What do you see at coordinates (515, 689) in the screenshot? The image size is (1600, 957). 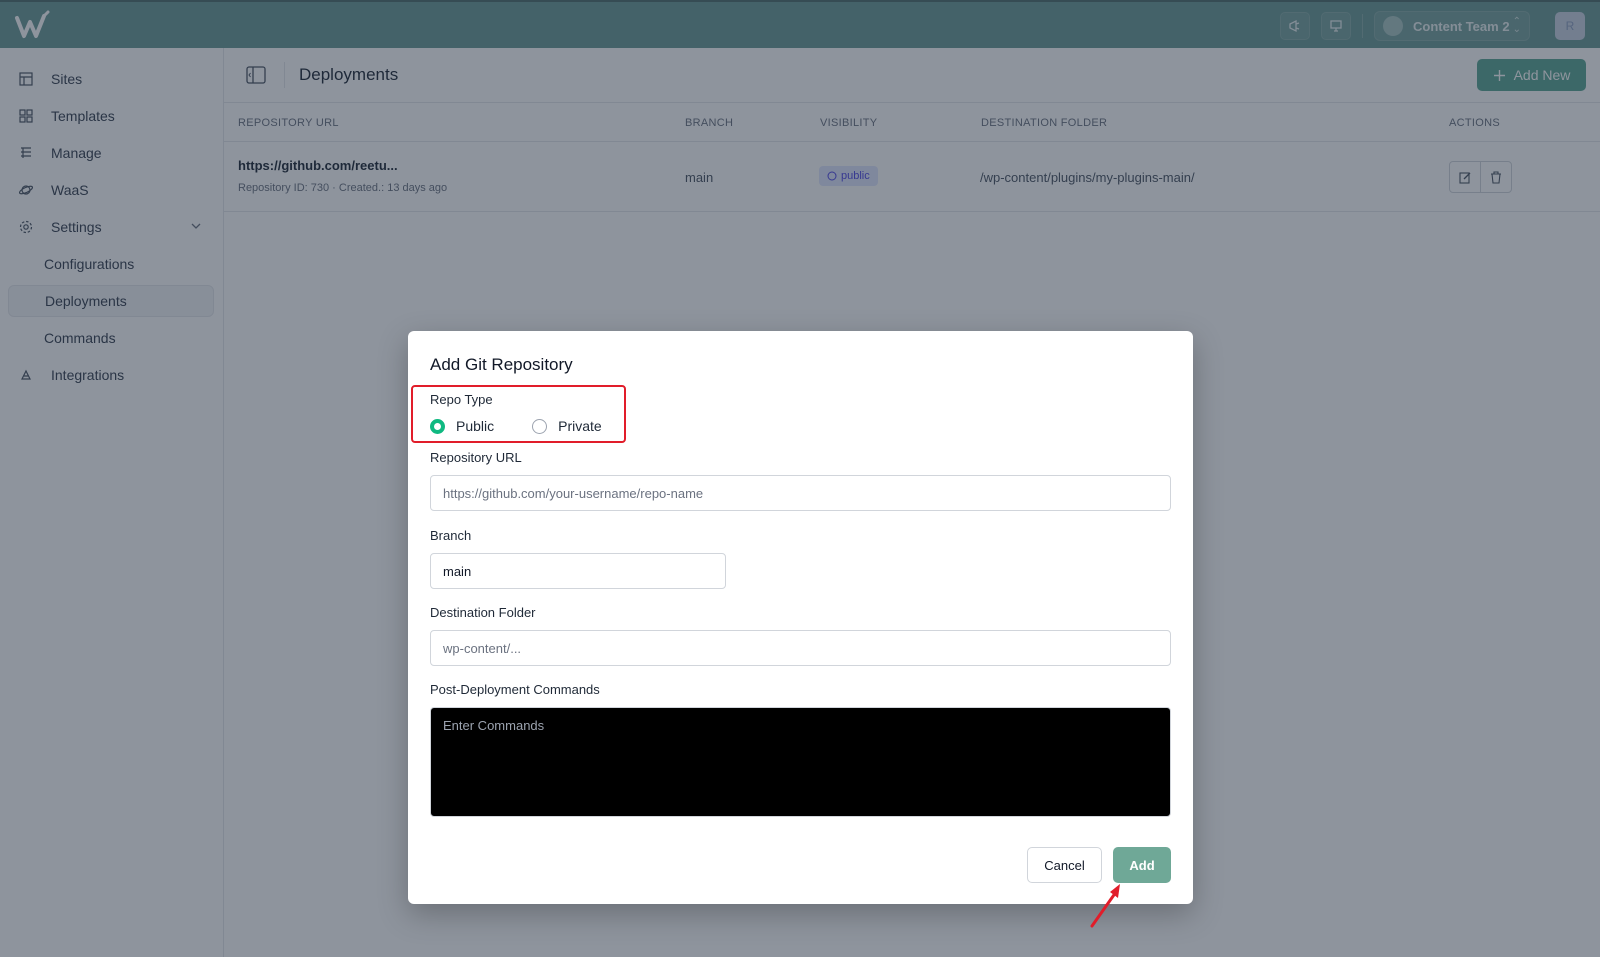 I see `commands-label: Post-Deployment Commands` at bounding box center [515, 689].